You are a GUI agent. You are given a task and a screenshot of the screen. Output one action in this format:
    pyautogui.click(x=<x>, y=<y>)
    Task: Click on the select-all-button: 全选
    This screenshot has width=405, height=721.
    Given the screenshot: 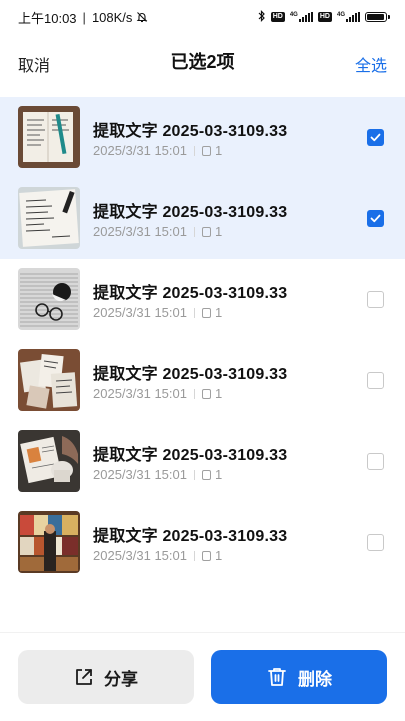 What is the action you would take?
    pyautogui.click(x=371, y=64)
    